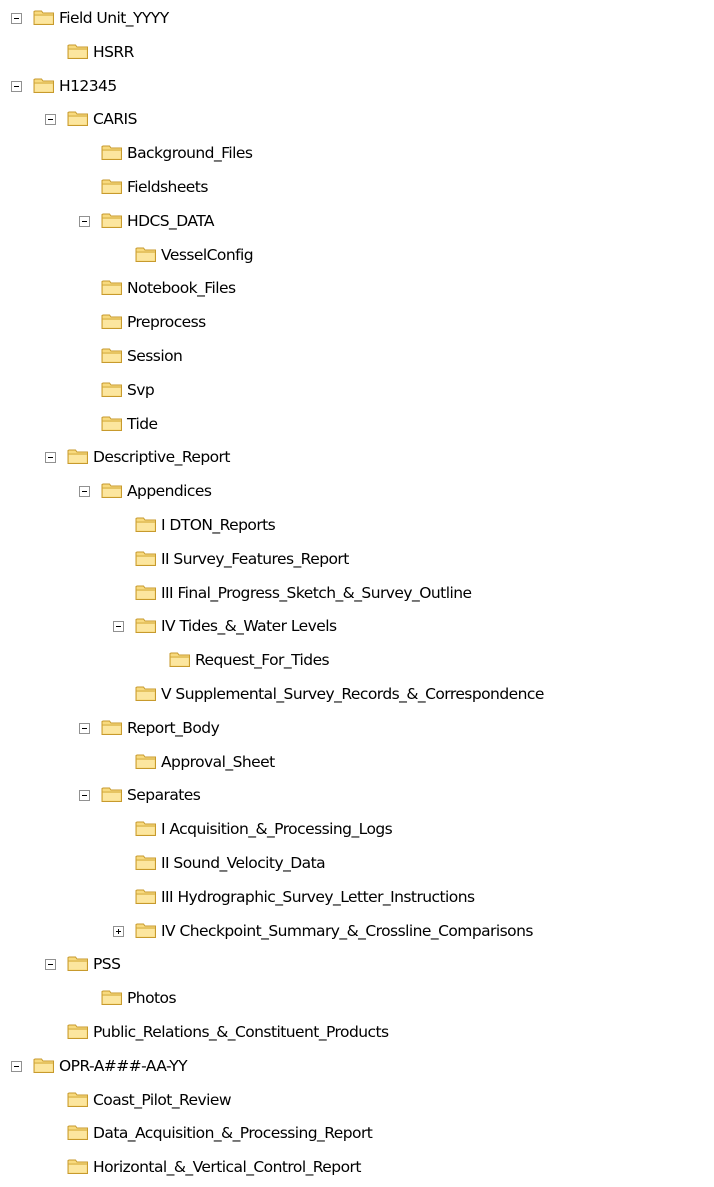 This screenshot has width=714, height=1187. What do you see at coordinates (181, 288) in the screenshot?
I see `tree-item-label: Notebook_Files` at bounding box center [181, 288].